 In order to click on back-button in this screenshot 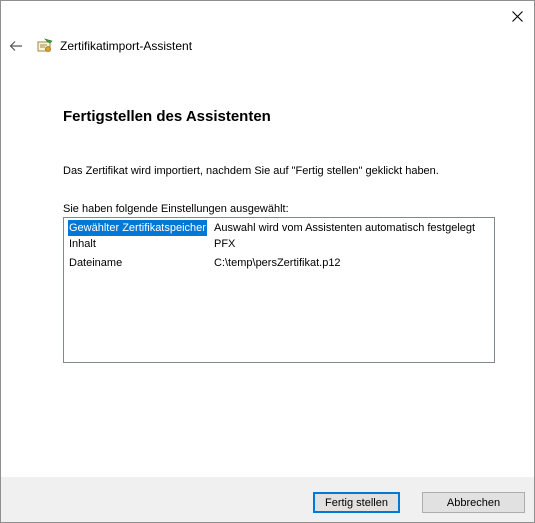, I will do `click(16, 46)`.